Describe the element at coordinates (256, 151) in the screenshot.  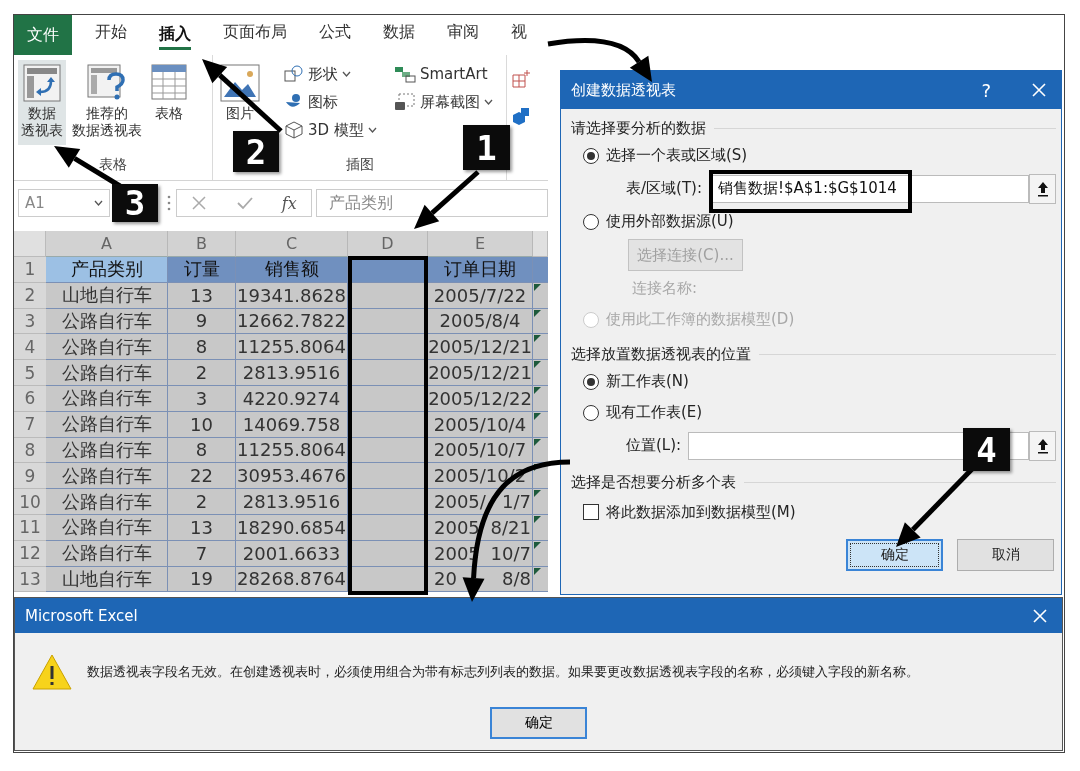
I see `step-badge: 2` at that location.